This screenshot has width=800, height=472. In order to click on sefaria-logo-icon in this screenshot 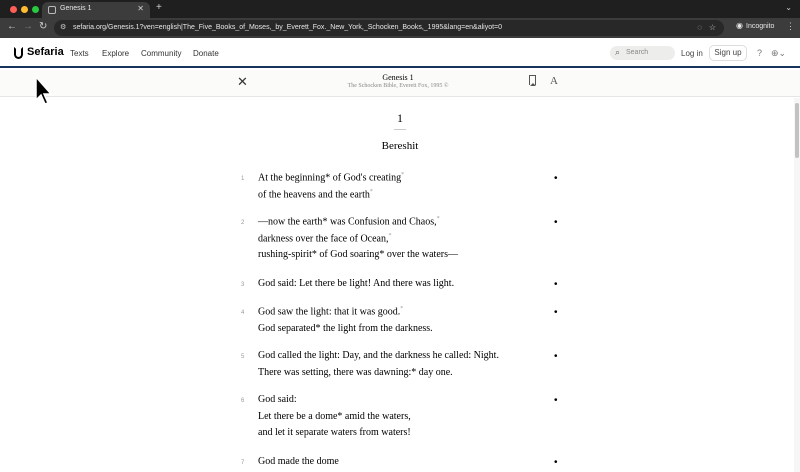, I will do `click(18, 53)`.